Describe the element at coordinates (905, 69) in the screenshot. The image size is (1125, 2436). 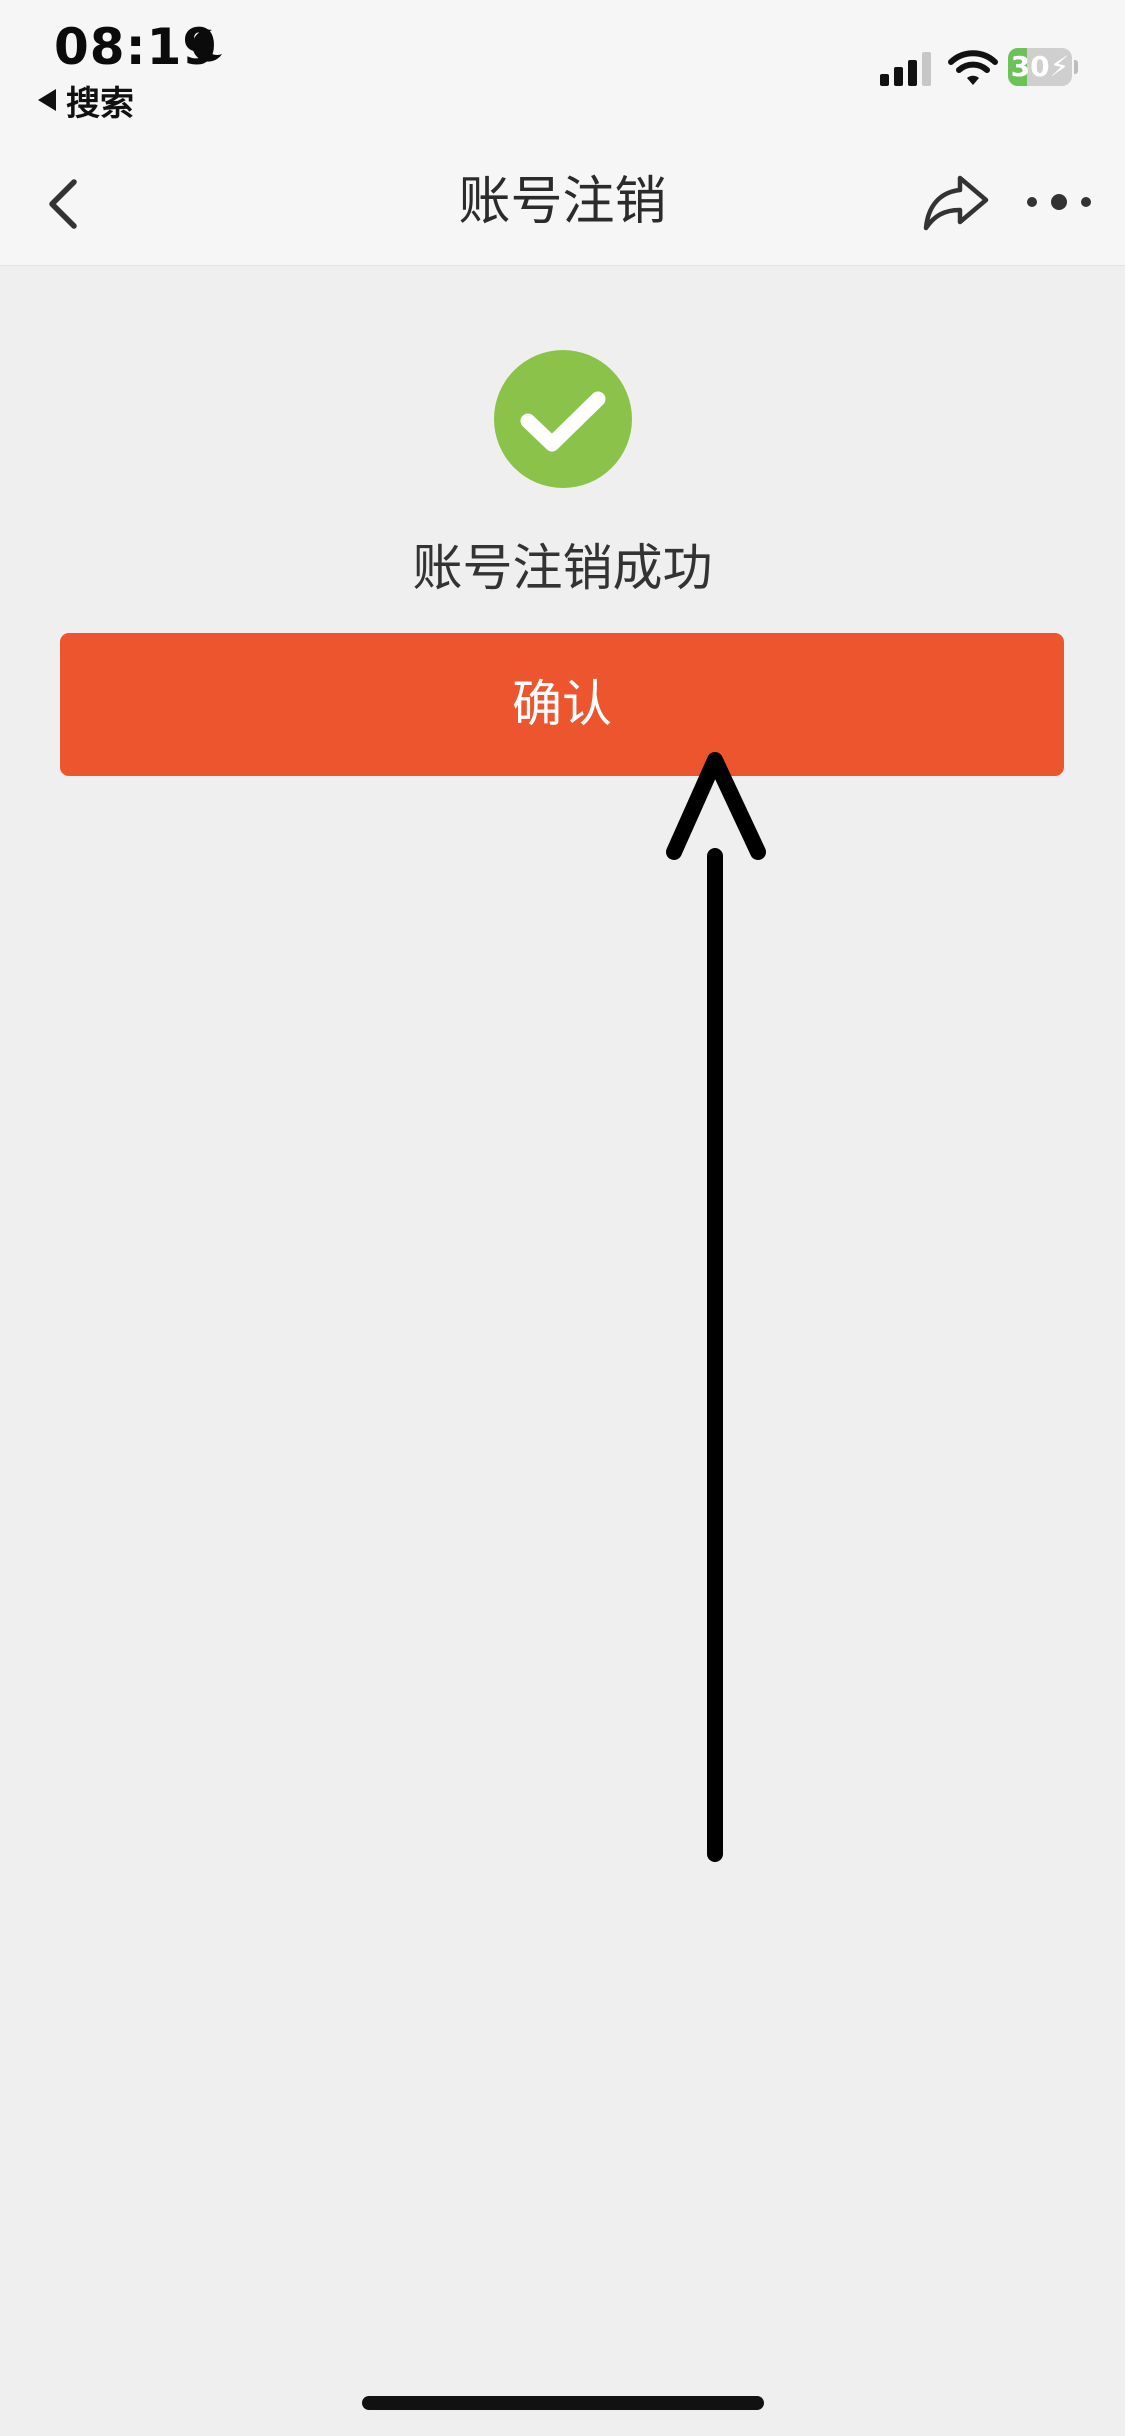
I see `cellular-signal-icon` at that location.